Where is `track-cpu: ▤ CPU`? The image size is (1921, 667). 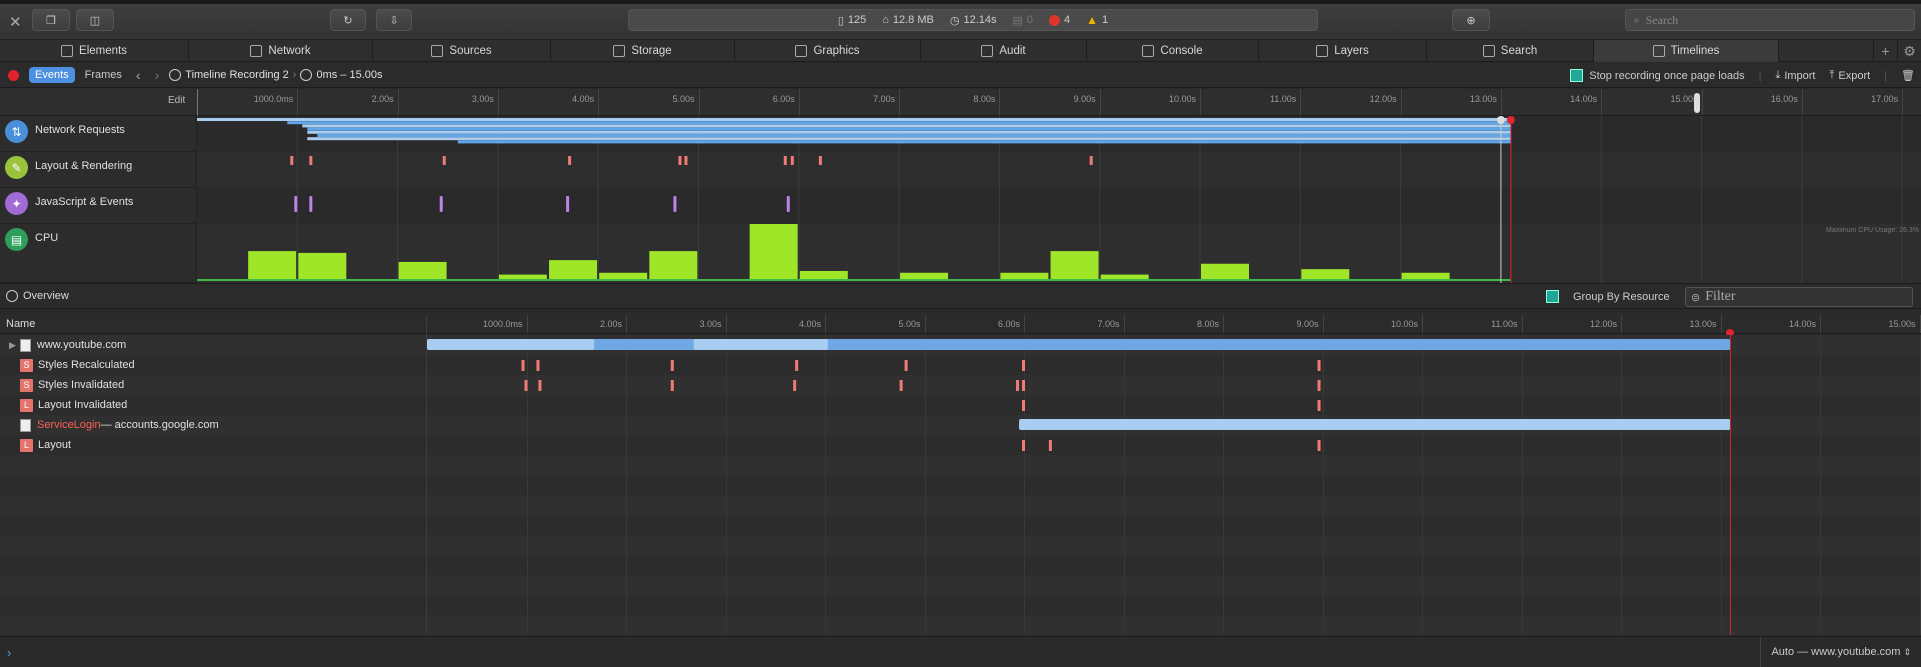
track-cpu: ▤ CPU is located at coordinates (98, 253).